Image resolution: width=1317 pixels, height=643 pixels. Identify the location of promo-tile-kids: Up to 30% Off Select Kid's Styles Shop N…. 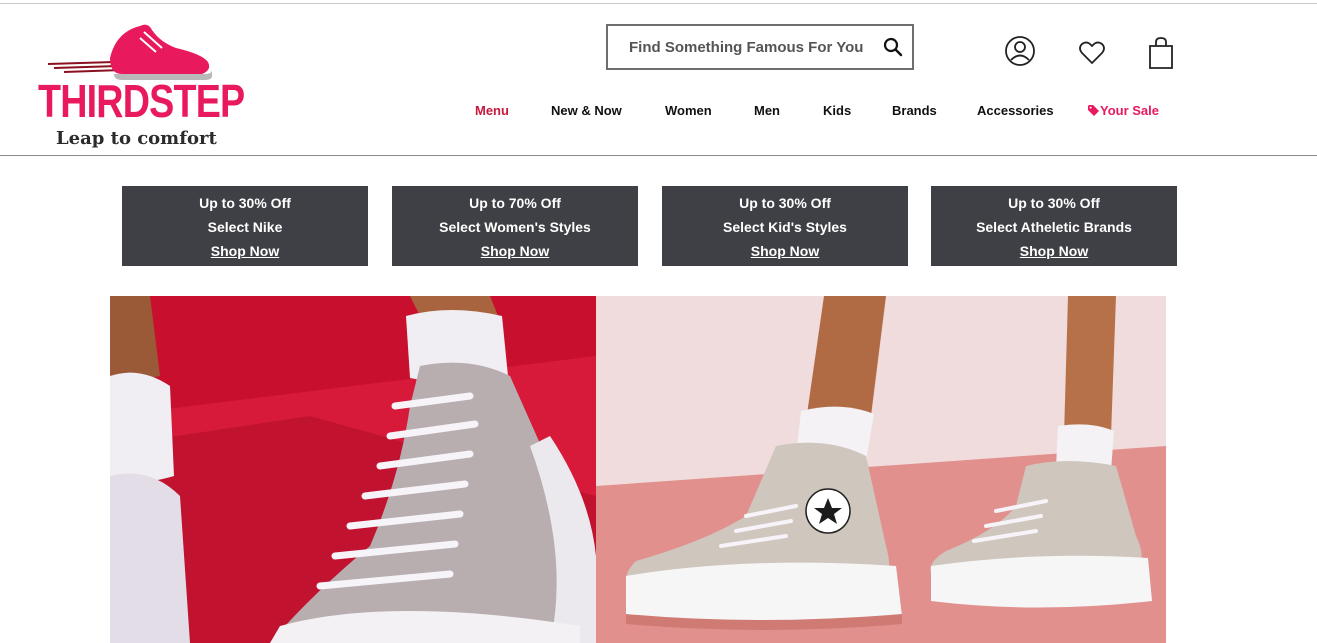
(785, 226).